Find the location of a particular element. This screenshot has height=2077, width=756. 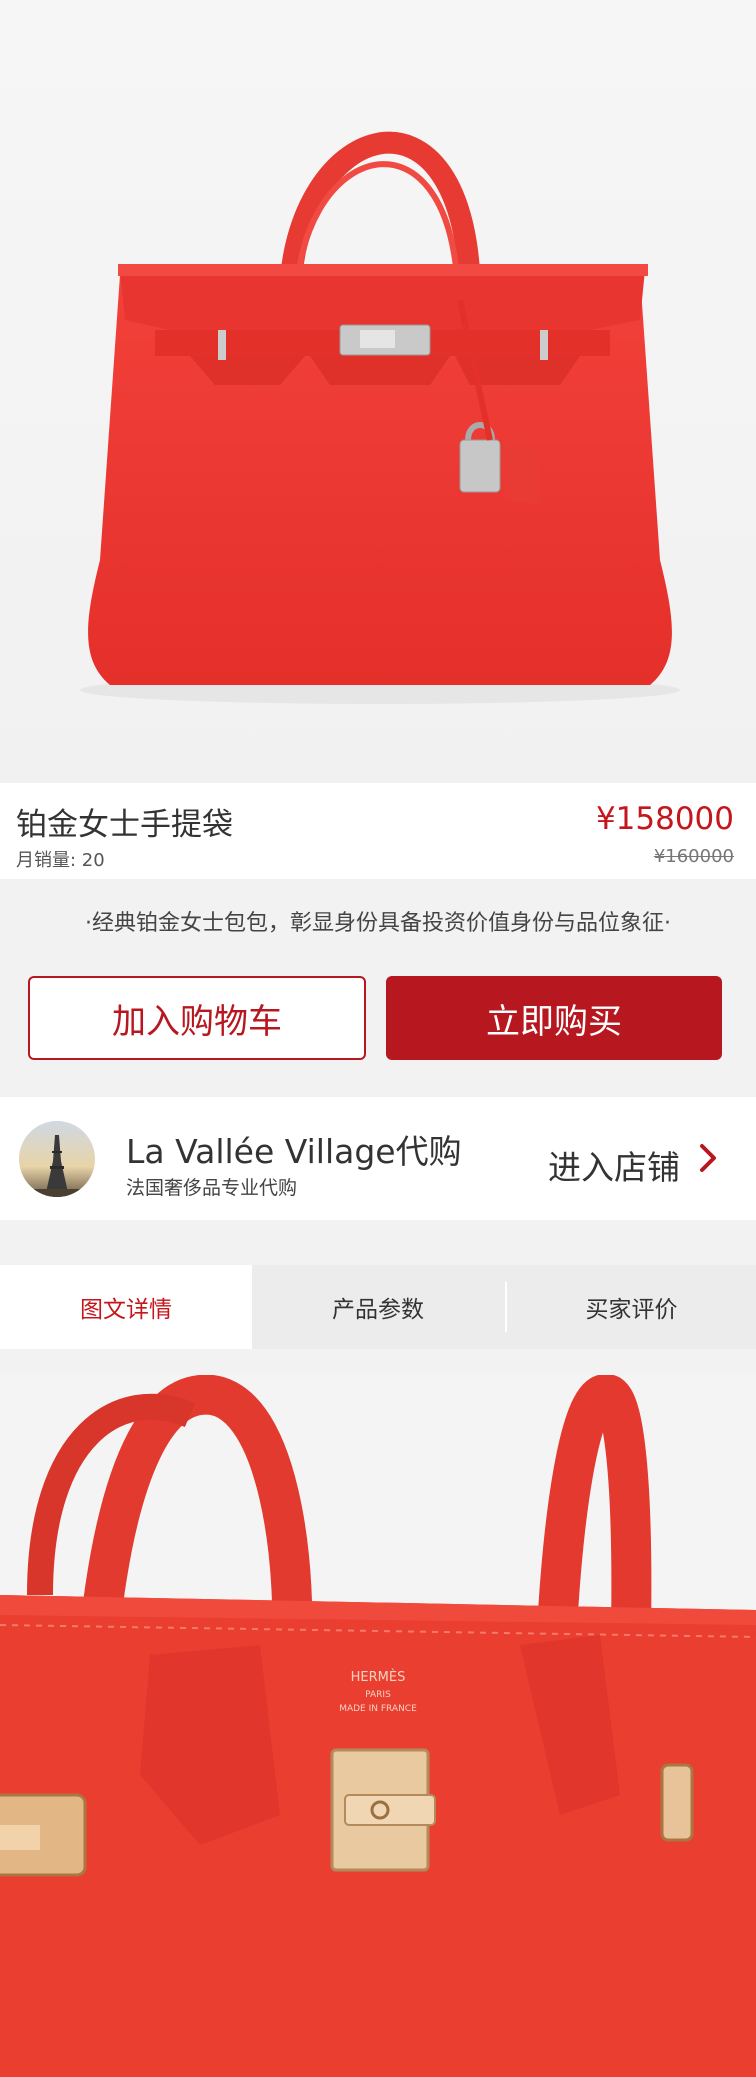

brand-logo-line2: PARIS is located at coordinates (378, 1695).